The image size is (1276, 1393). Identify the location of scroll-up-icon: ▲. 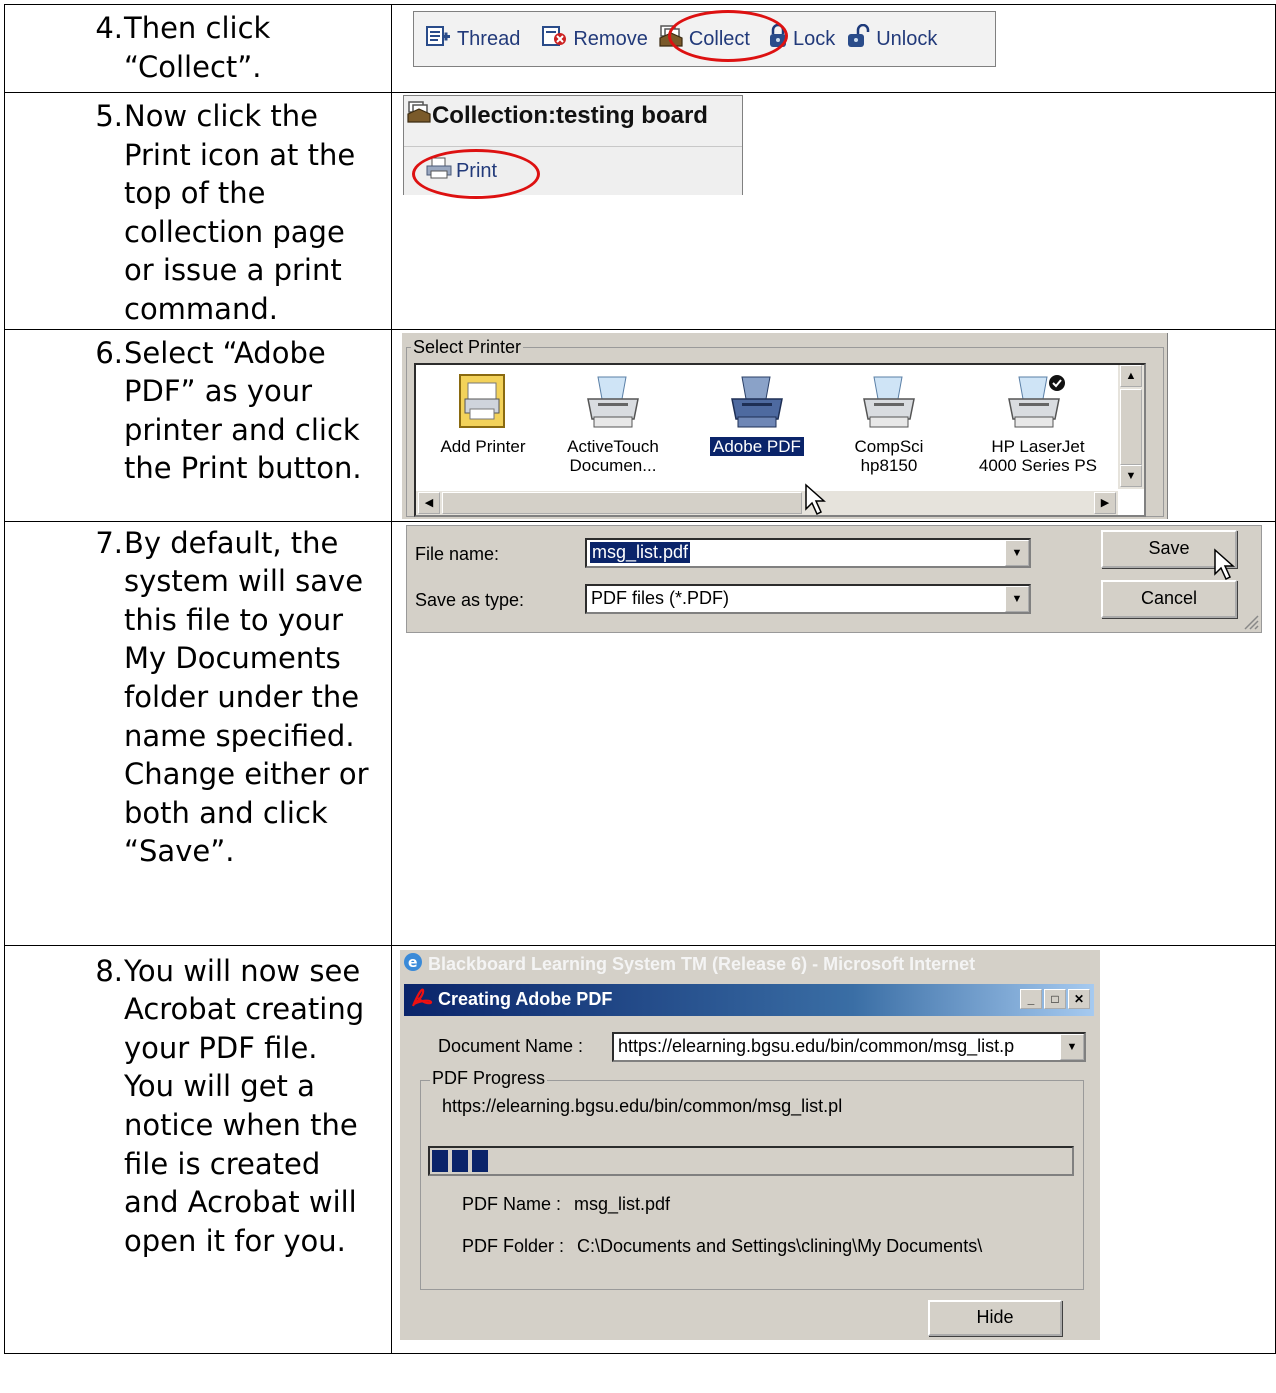
(1130, 375).